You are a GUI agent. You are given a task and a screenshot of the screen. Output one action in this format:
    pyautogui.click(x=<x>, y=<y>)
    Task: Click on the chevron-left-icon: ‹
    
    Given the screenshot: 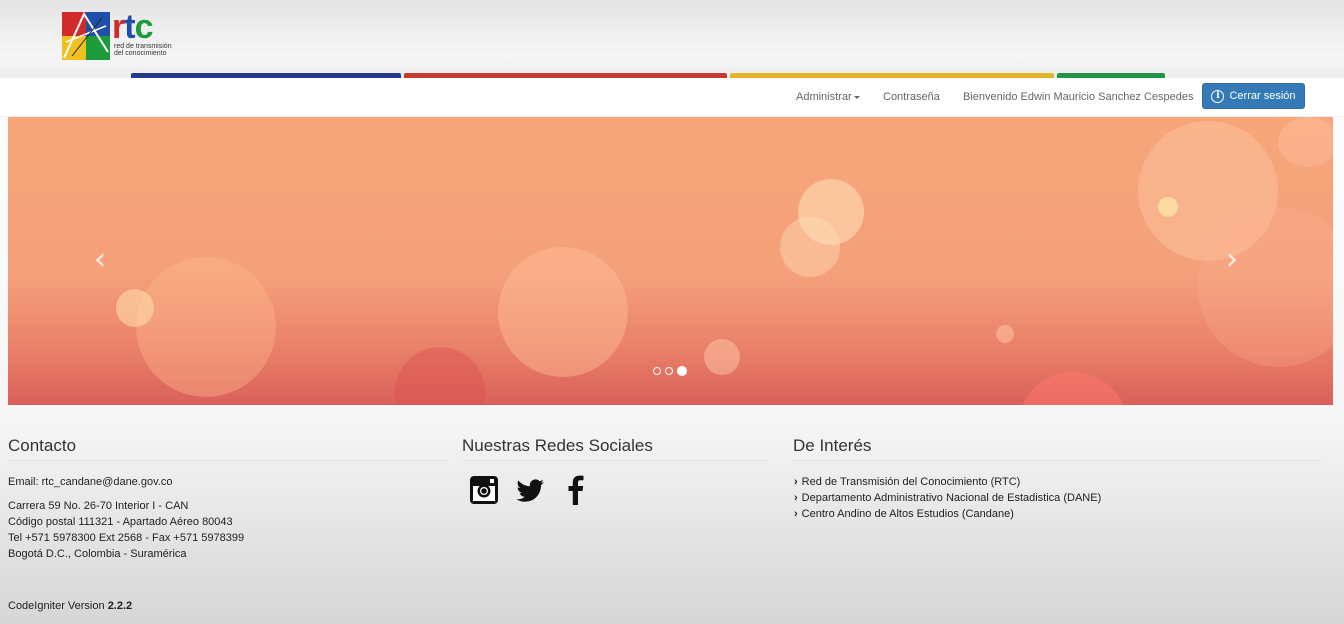 What is the action you would take?
    pyautogui.click(x=100, y=259)
    